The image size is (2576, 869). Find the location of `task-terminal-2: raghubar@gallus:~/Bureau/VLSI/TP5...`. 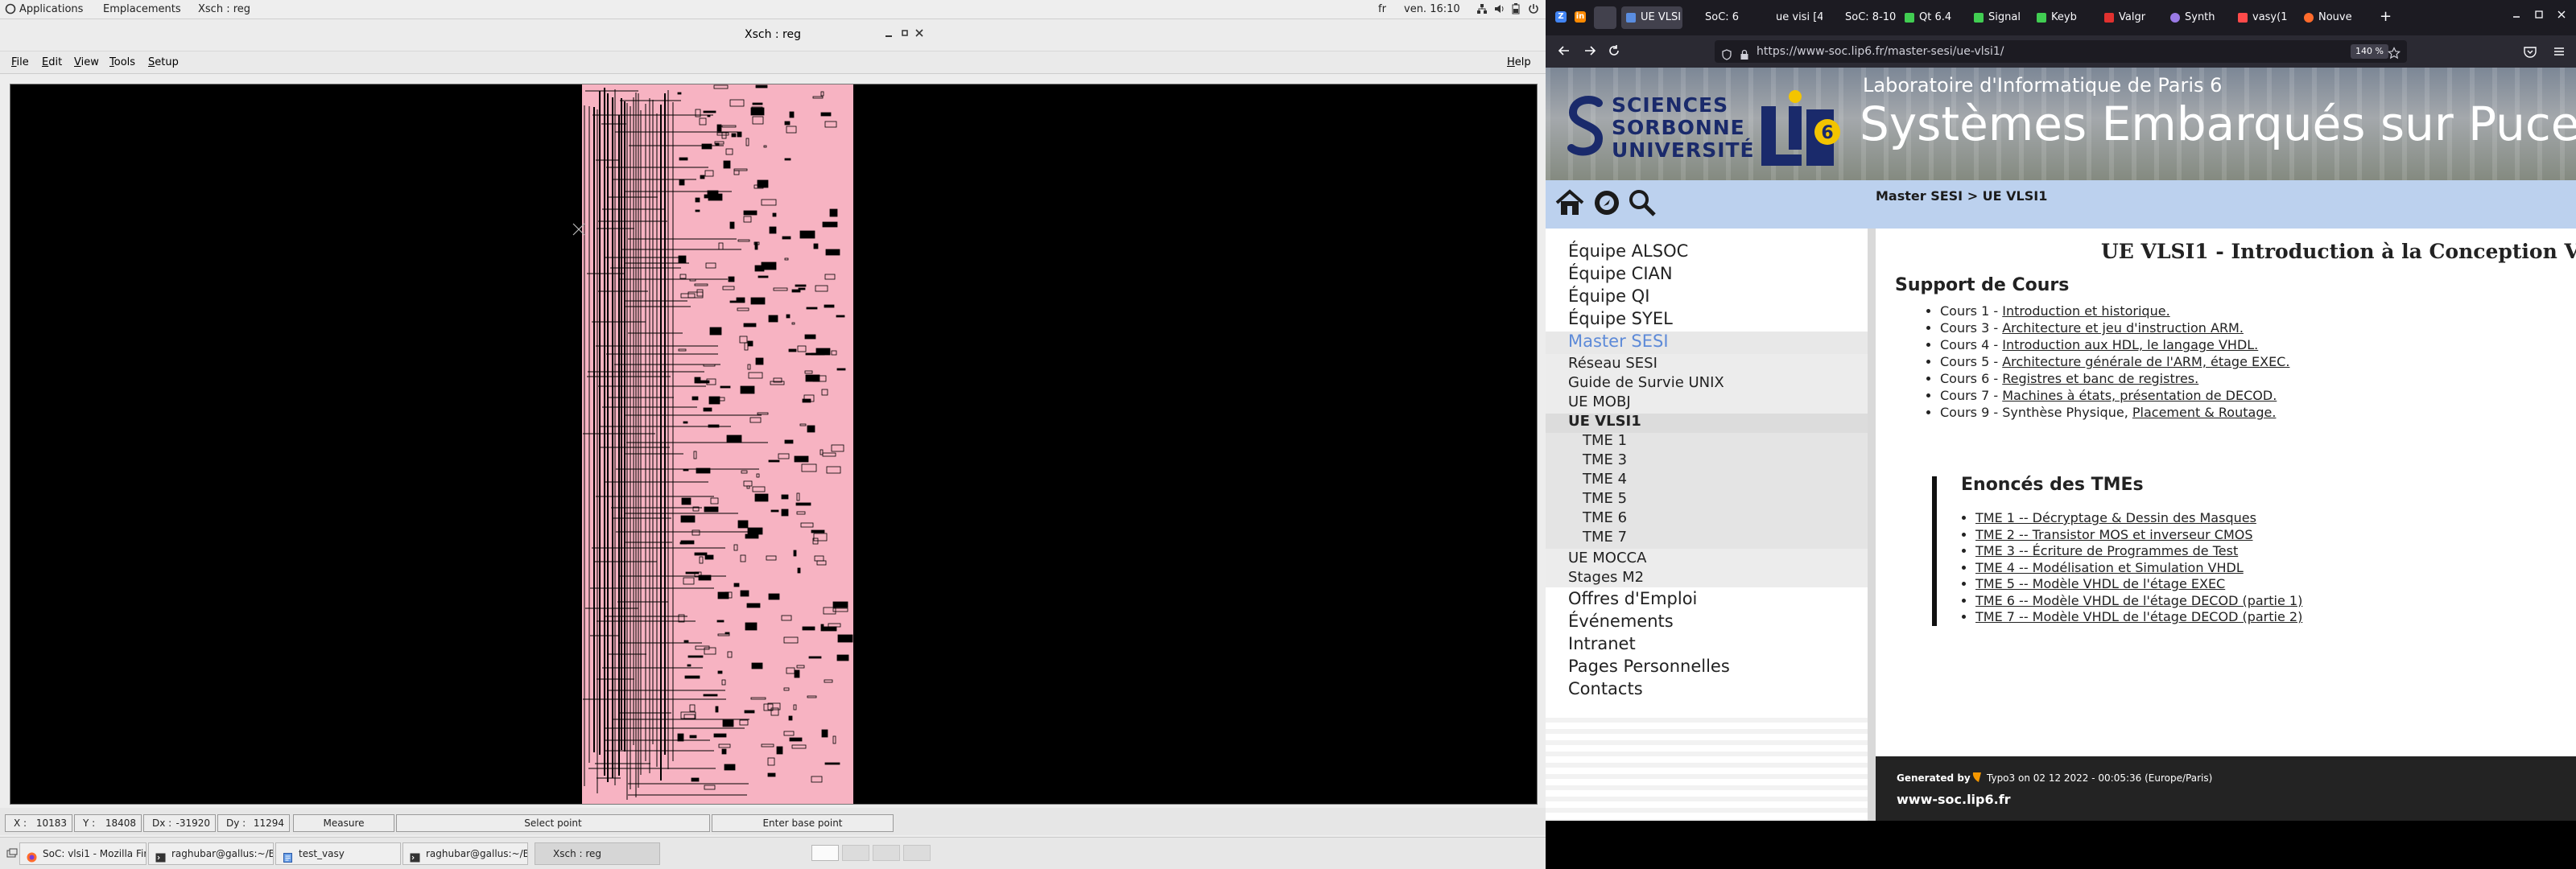

task-terminal-2: raghubar@gallus:~/Bureau/VLSI/TP5... is located at coordinates (465, 853).